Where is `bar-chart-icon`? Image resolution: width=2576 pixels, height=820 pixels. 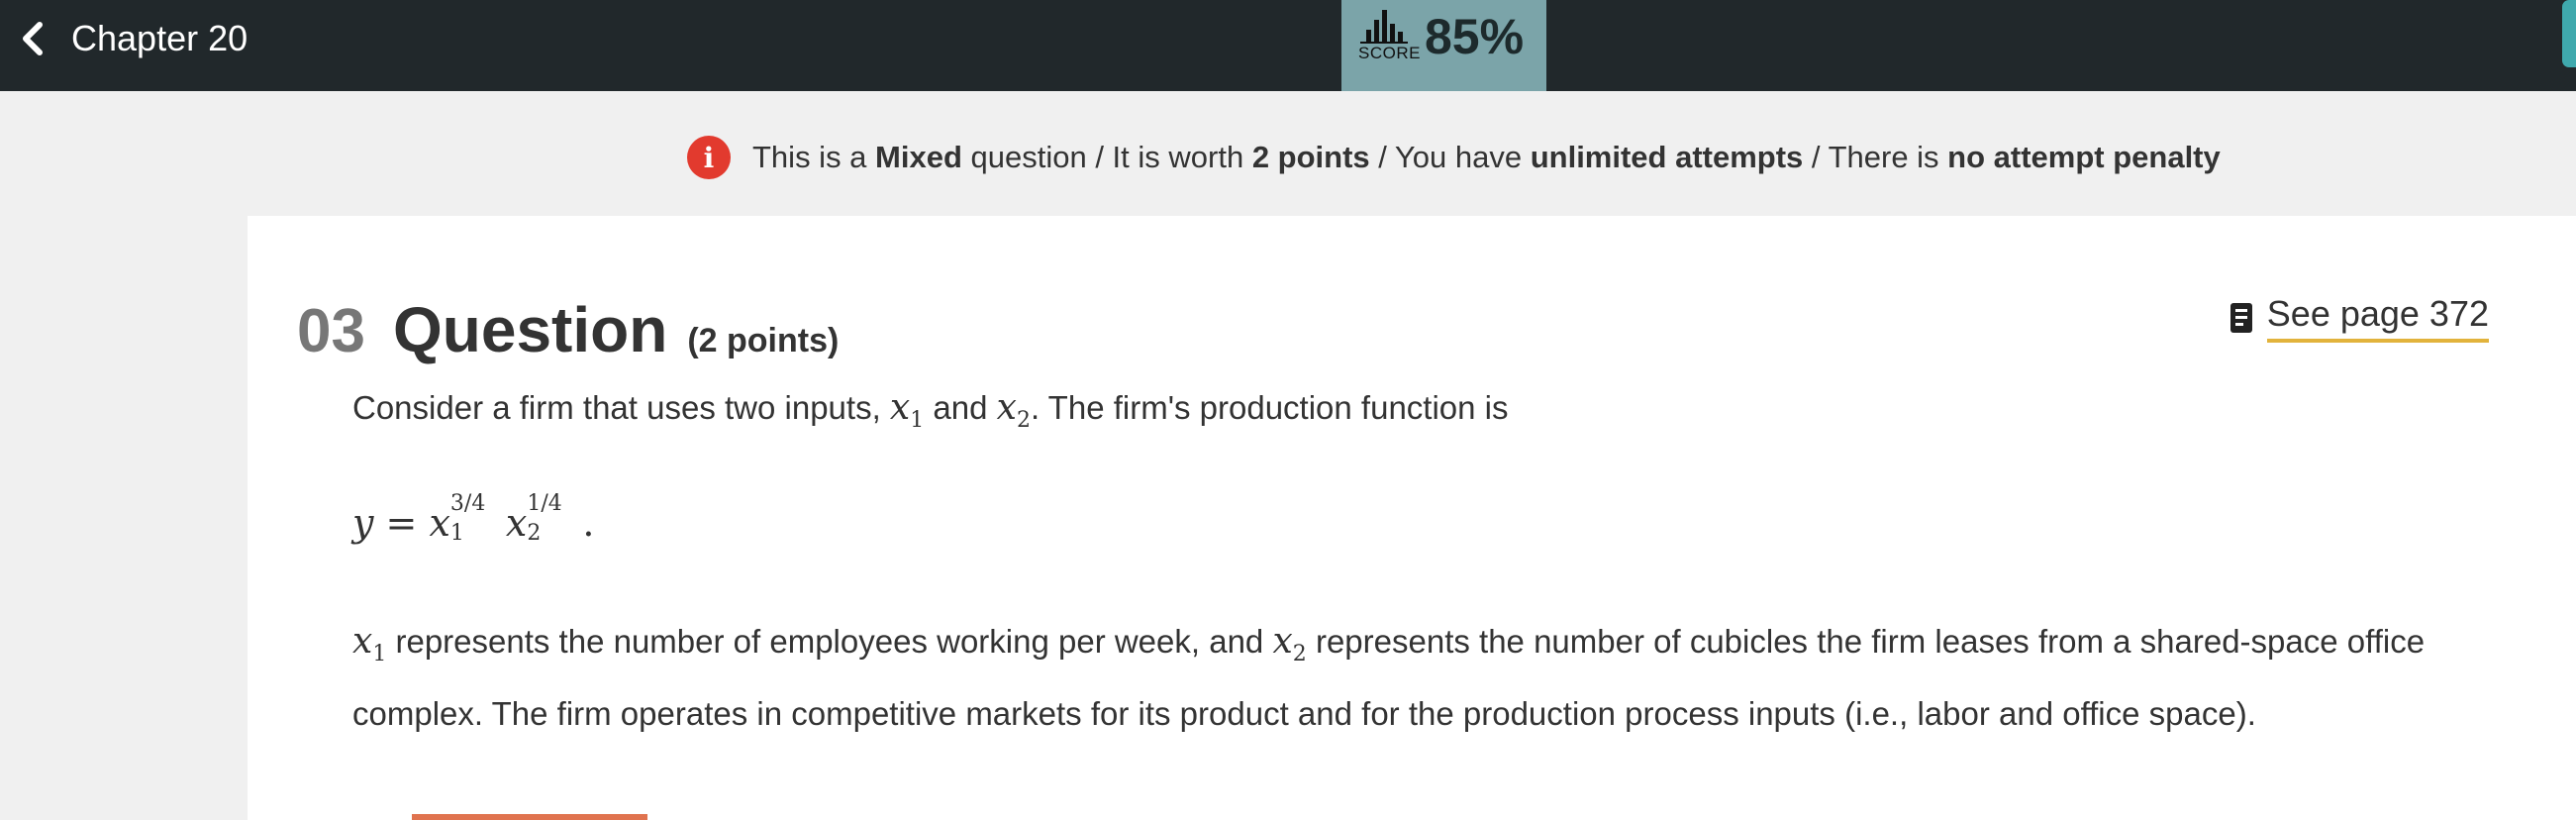 bar-chart-icon is located at coordinates (1384, 27).